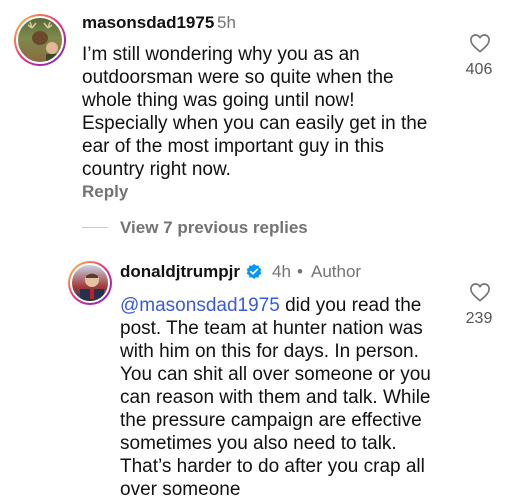  What do you see at coordinates (105, 192) in the screenshot?
I see `reply-button: Reply` at bounding box center [105, 192].